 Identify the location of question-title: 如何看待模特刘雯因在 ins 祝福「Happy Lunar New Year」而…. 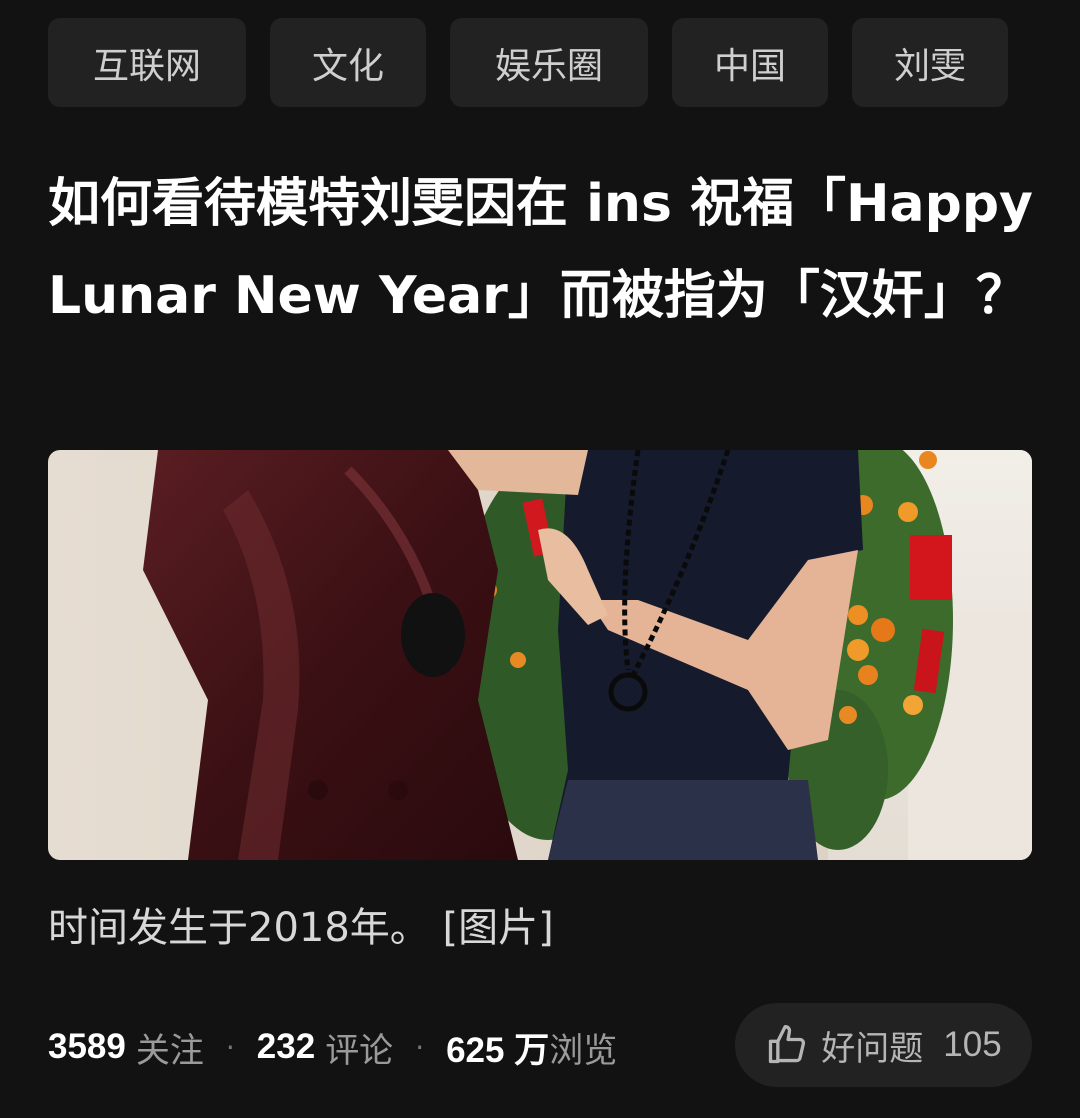
(540, 250).